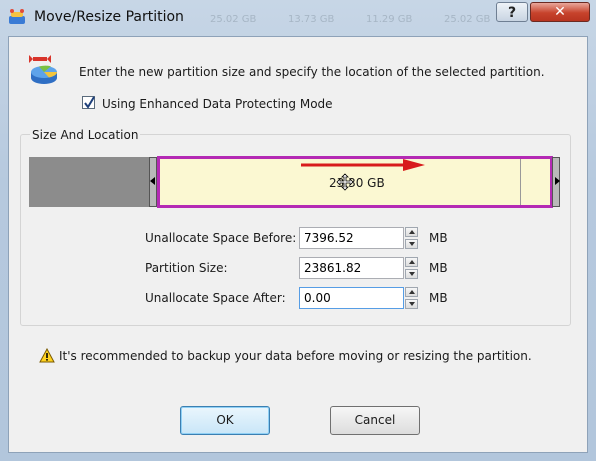  Describe the element at coordinates (221, 238) in the screenshot. I see `unallocate-before-label: Unallocate Space Before:` at that location.